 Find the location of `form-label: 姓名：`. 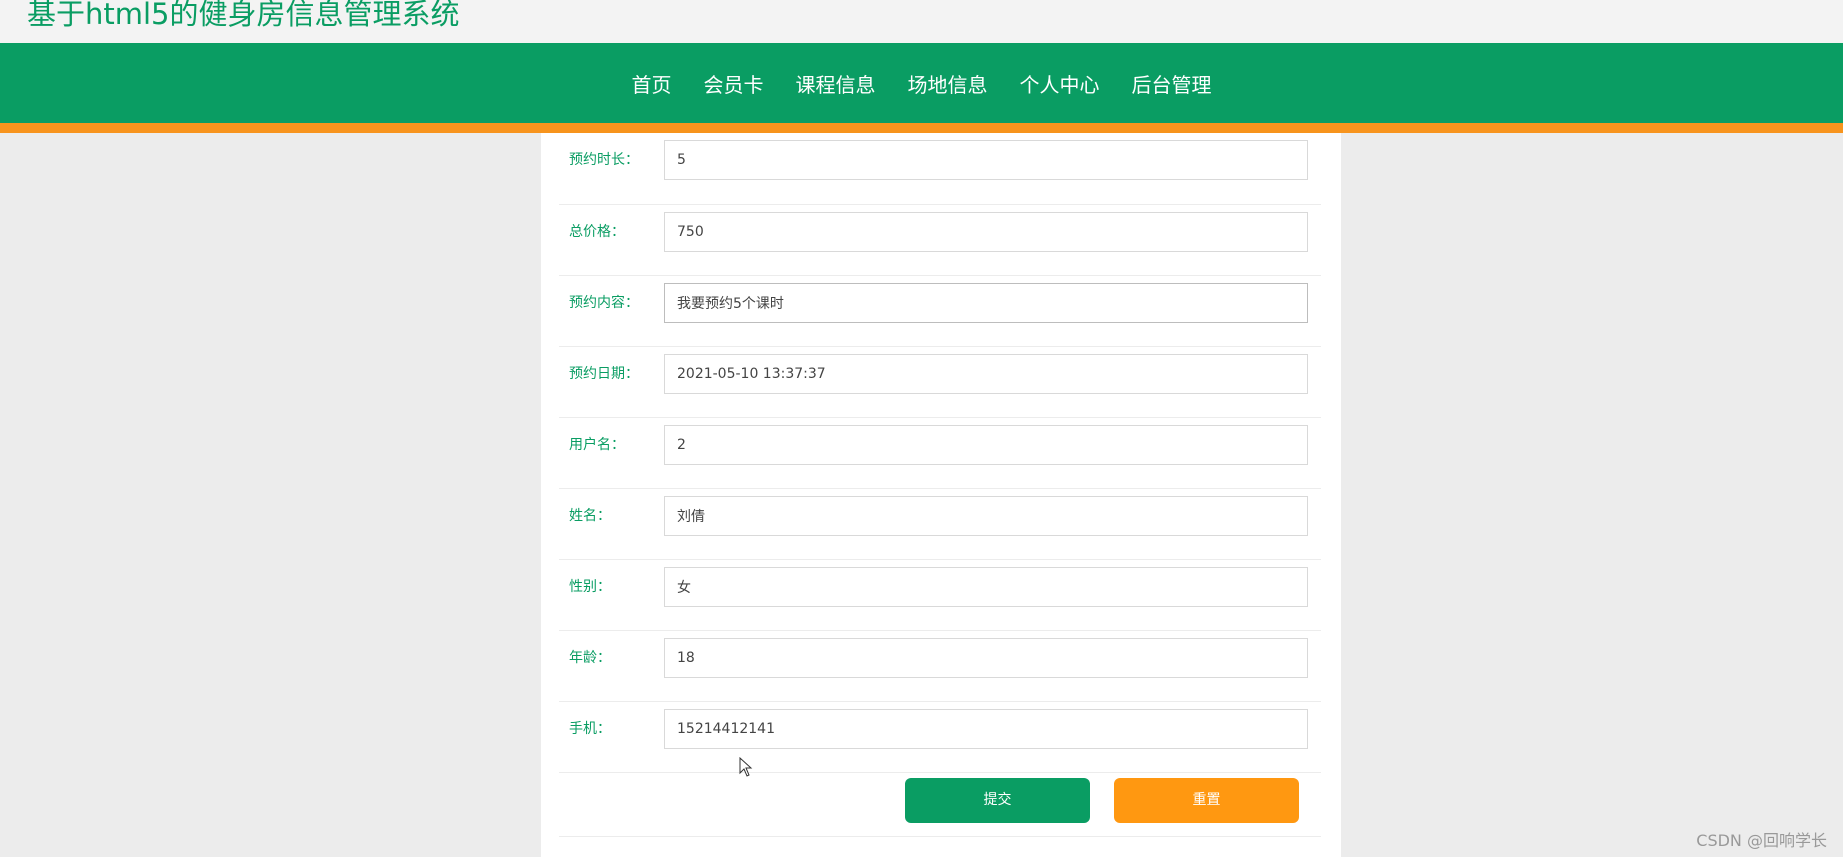

form-label: 姓名： is located at coordinates (590, 516).